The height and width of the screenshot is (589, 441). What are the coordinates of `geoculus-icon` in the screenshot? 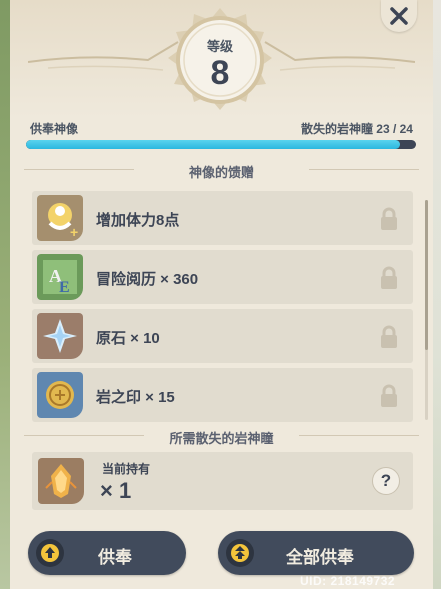 It's located at (61, 481).